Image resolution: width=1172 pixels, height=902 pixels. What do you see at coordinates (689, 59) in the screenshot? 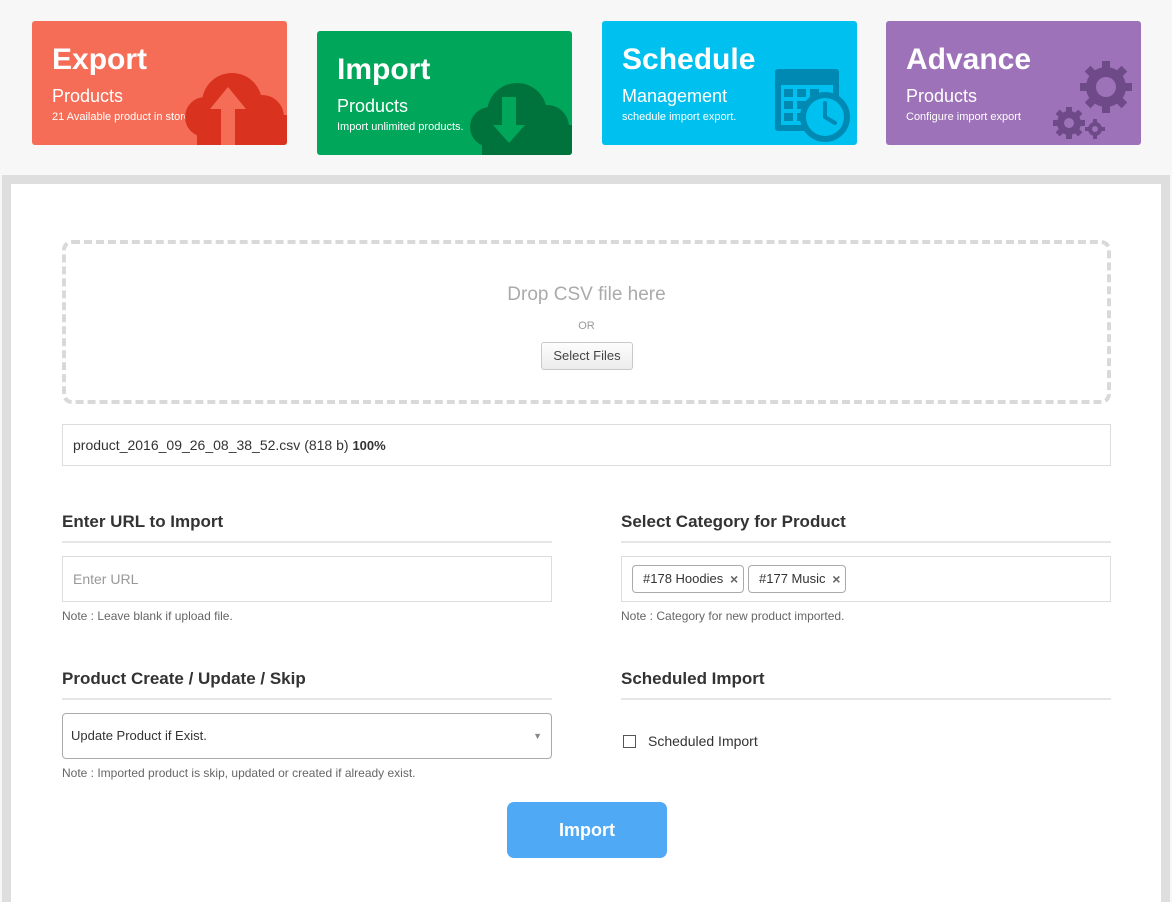
I see `card-title: Schedule` at bounding box center [689, 59].